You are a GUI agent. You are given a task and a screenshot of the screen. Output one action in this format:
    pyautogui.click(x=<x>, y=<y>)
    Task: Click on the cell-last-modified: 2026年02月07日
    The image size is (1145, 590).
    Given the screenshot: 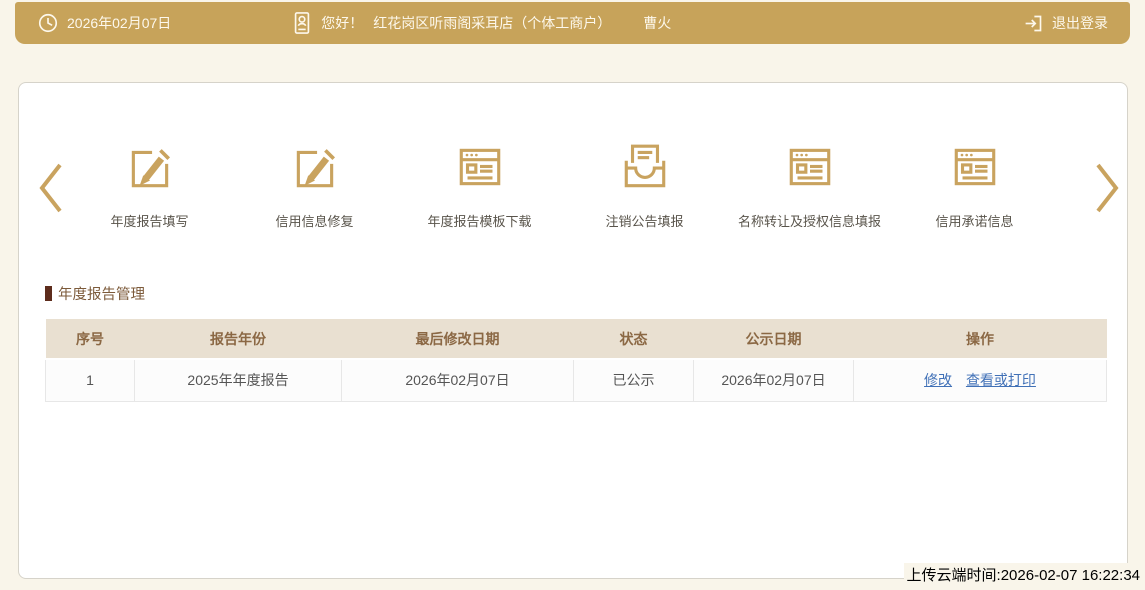 What is the action you would take?
    pyautogui.click(x=457, y=380)
    